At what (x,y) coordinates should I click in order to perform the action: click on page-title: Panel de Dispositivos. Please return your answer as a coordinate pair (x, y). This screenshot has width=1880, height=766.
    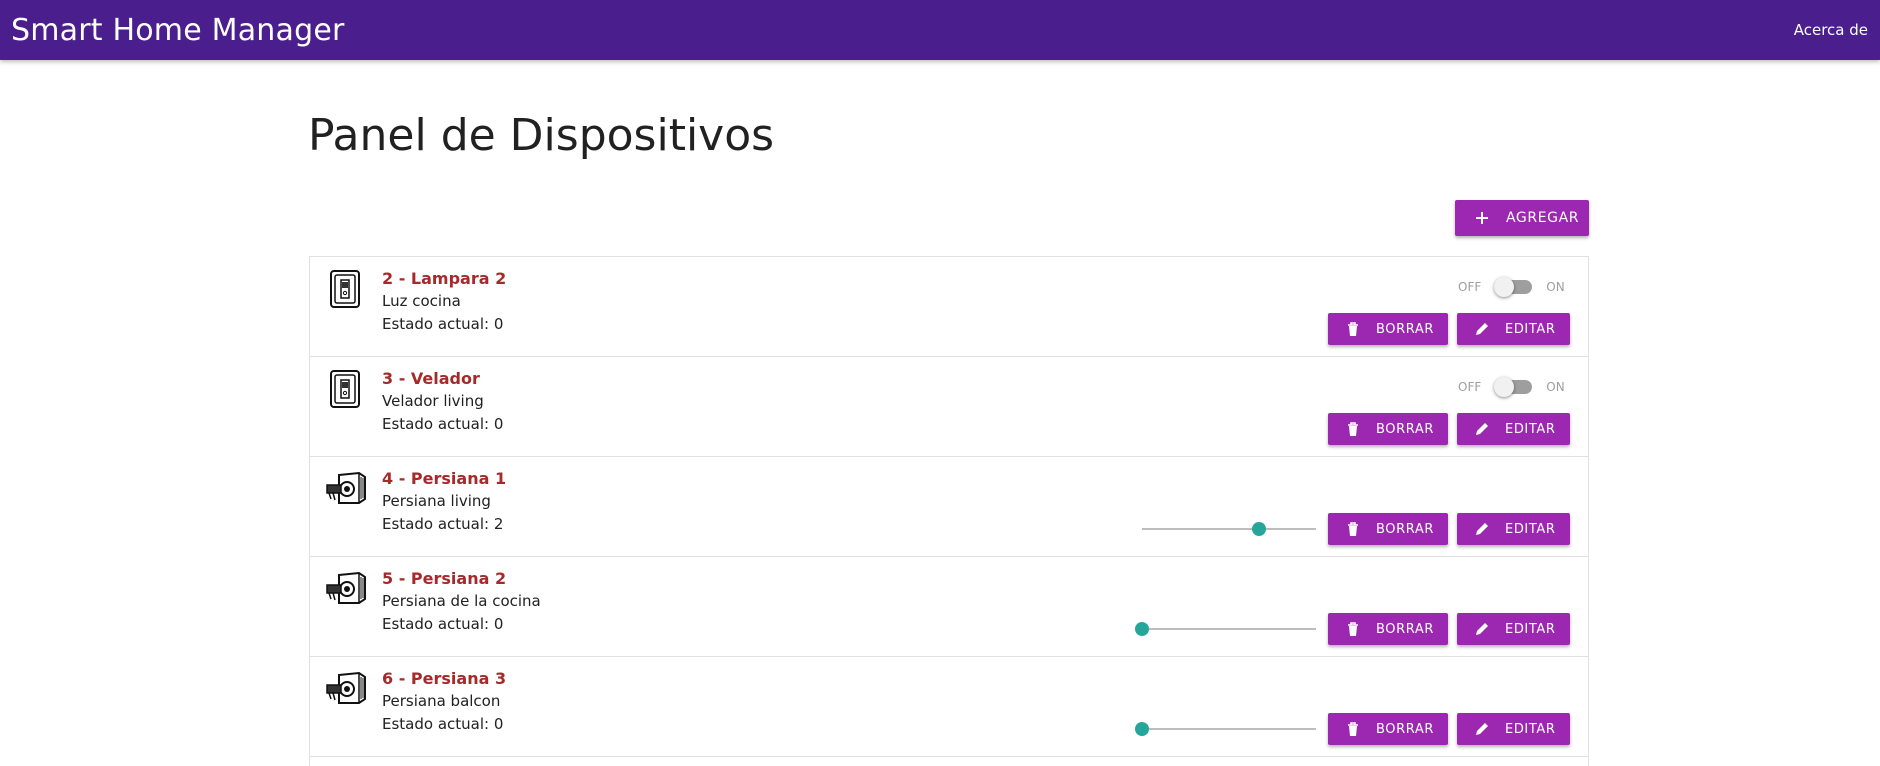
    Looking at the image, I should click on (541, 135).